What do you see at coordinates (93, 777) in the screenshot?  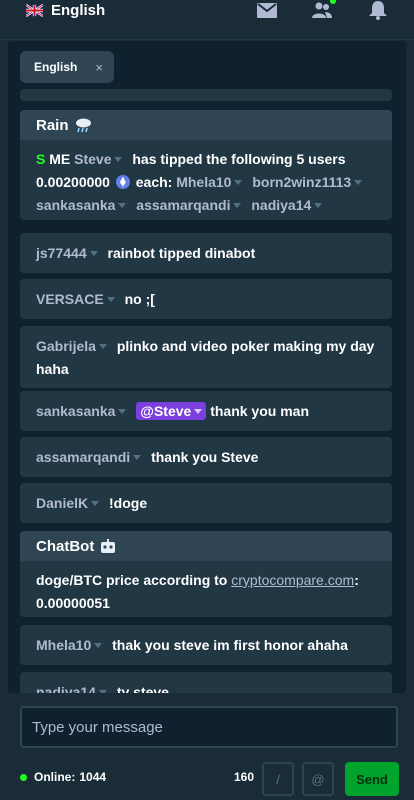 I see `online-count: 1044` at bounding box center [93, 777].